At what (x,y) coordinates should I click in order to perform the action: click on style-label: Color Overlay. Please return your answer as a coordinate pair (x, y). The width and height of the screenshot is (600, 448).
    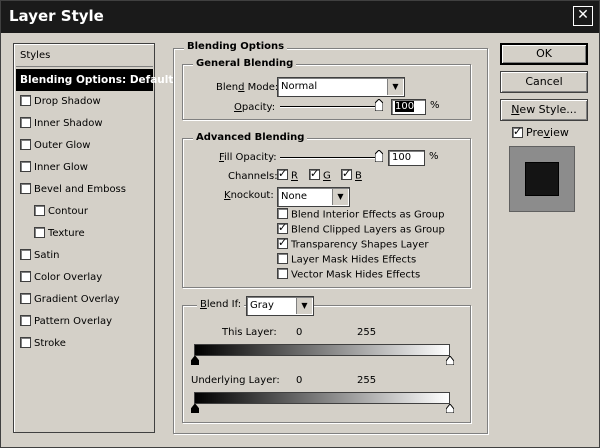
    Looking at the image, I should click on (68, 277).